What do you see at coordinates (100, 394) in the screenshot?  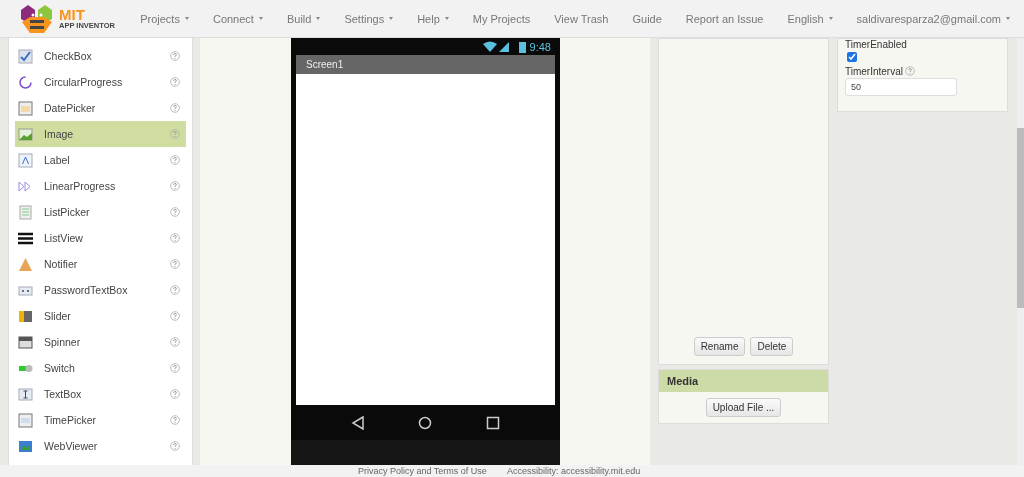 I see `palette-item: TextBox` at bounding box center [100, 394].